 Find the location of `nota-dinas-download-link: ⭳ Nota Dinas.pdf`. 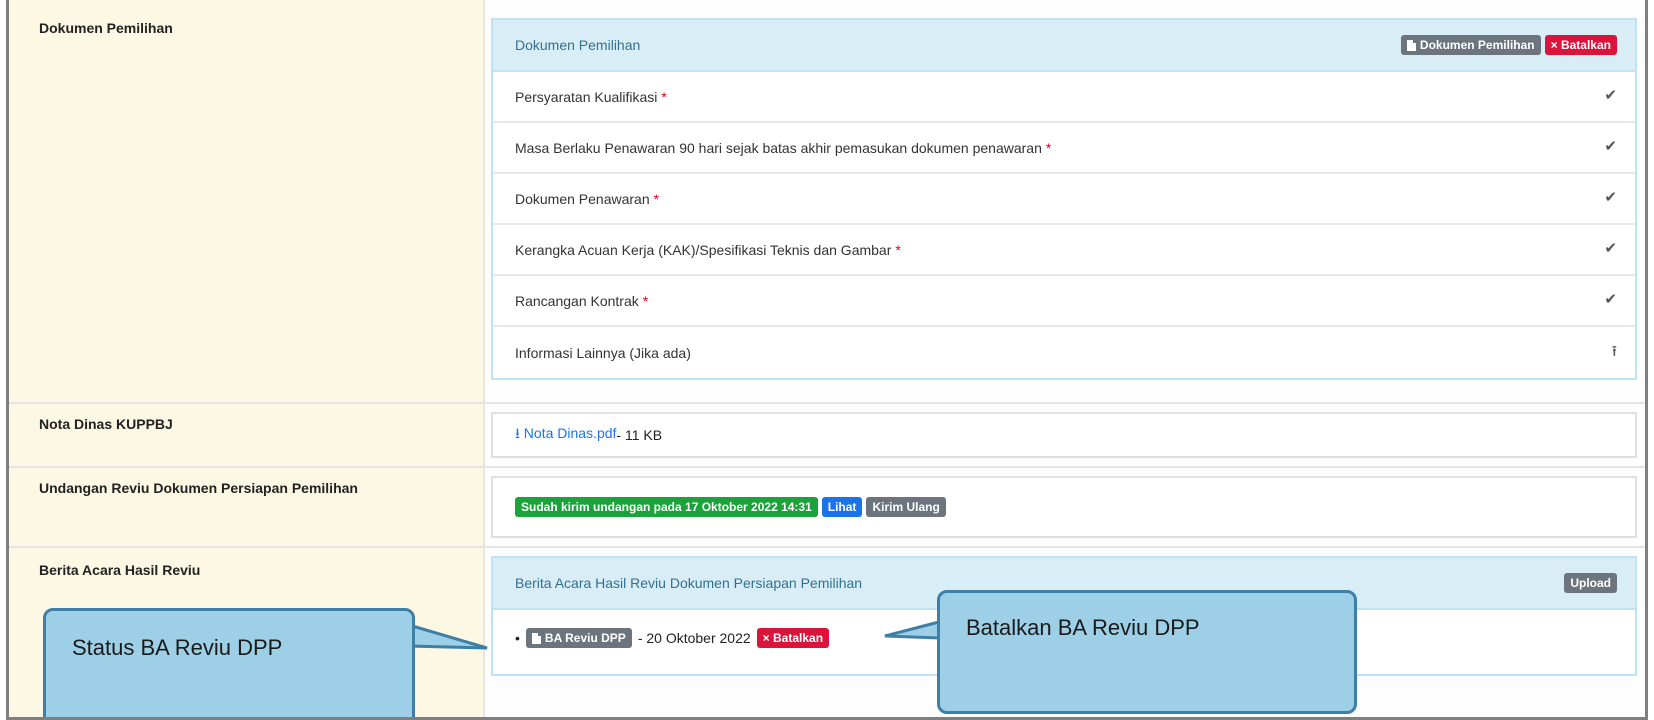

nota-dinas-download-link: ⭳ Nota Dinas.pdf is located at coordinates (565, 435).